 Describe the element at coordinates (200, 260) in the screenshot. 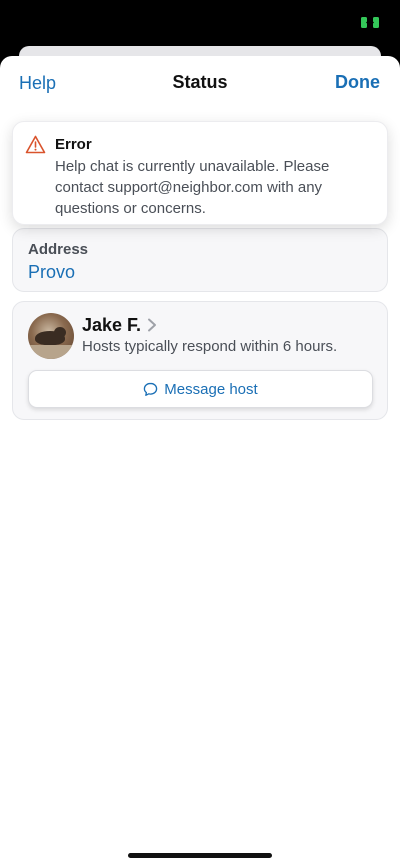

I see `address-card: Address Provo` at that location.